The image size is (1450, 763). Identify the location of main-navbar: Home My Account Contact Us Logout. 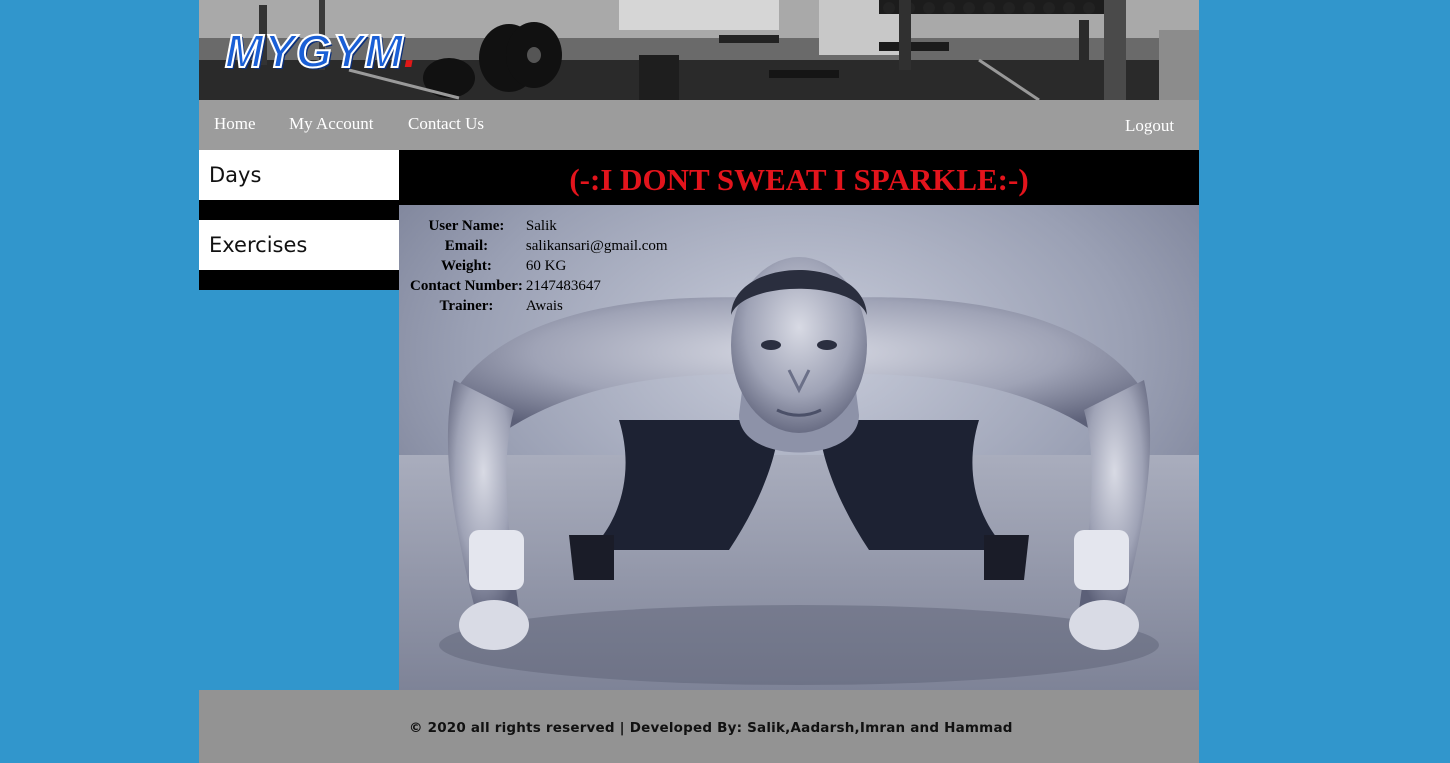
(699, 125).